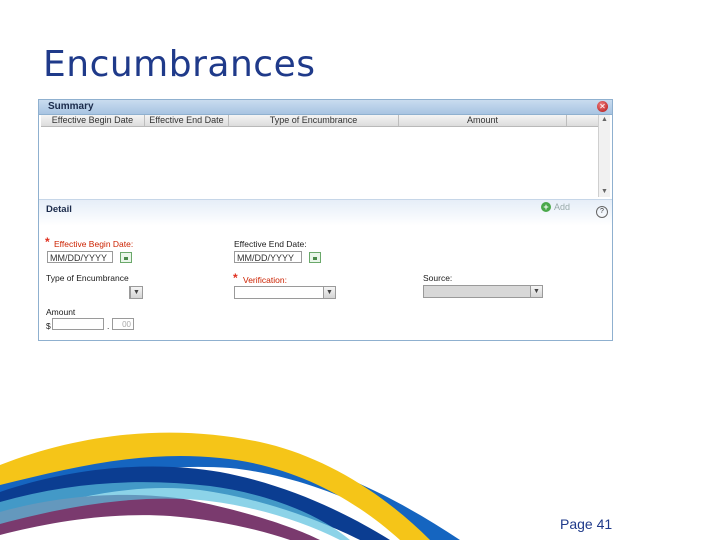 The height and width of the screenshot is (540, 720). I want to click on add-icon: +, so click(546, 207).